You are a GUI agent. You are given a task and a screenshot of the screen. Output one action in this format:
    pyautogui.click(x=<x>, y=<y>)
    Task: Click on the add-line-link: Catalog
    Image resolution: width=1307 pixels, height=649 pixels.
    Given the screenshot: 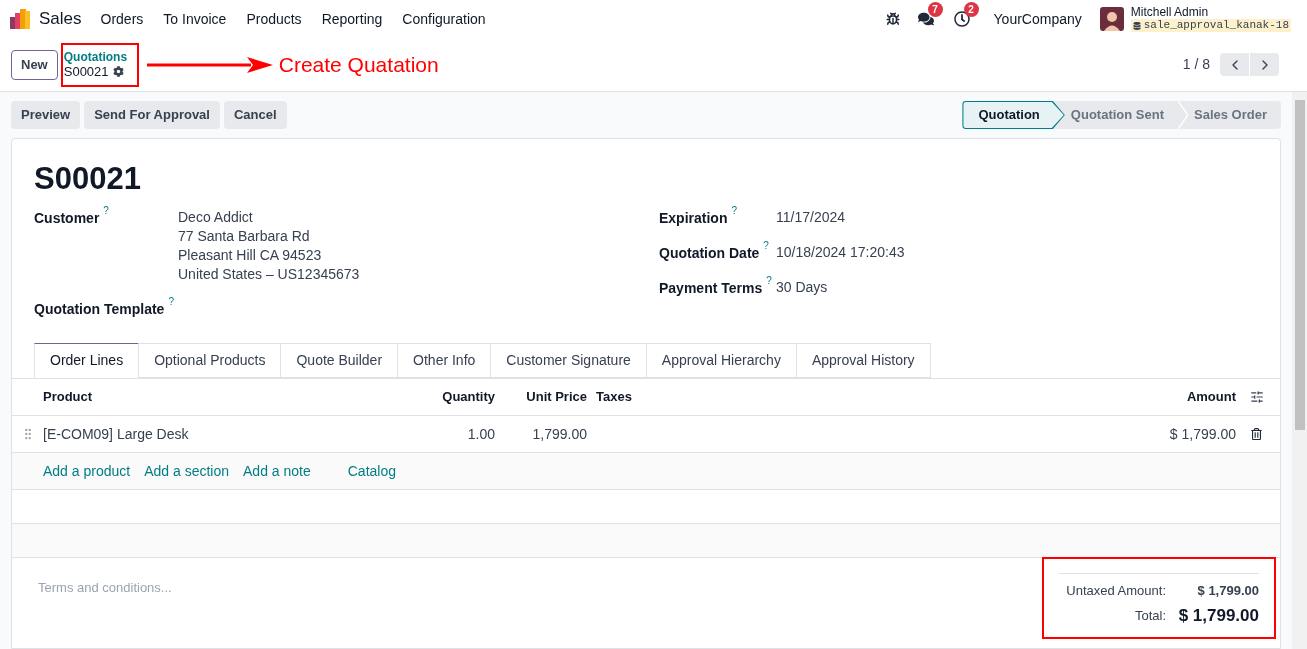 What is the action you would take?
    pyautogui.click(x=371, y=471)
    